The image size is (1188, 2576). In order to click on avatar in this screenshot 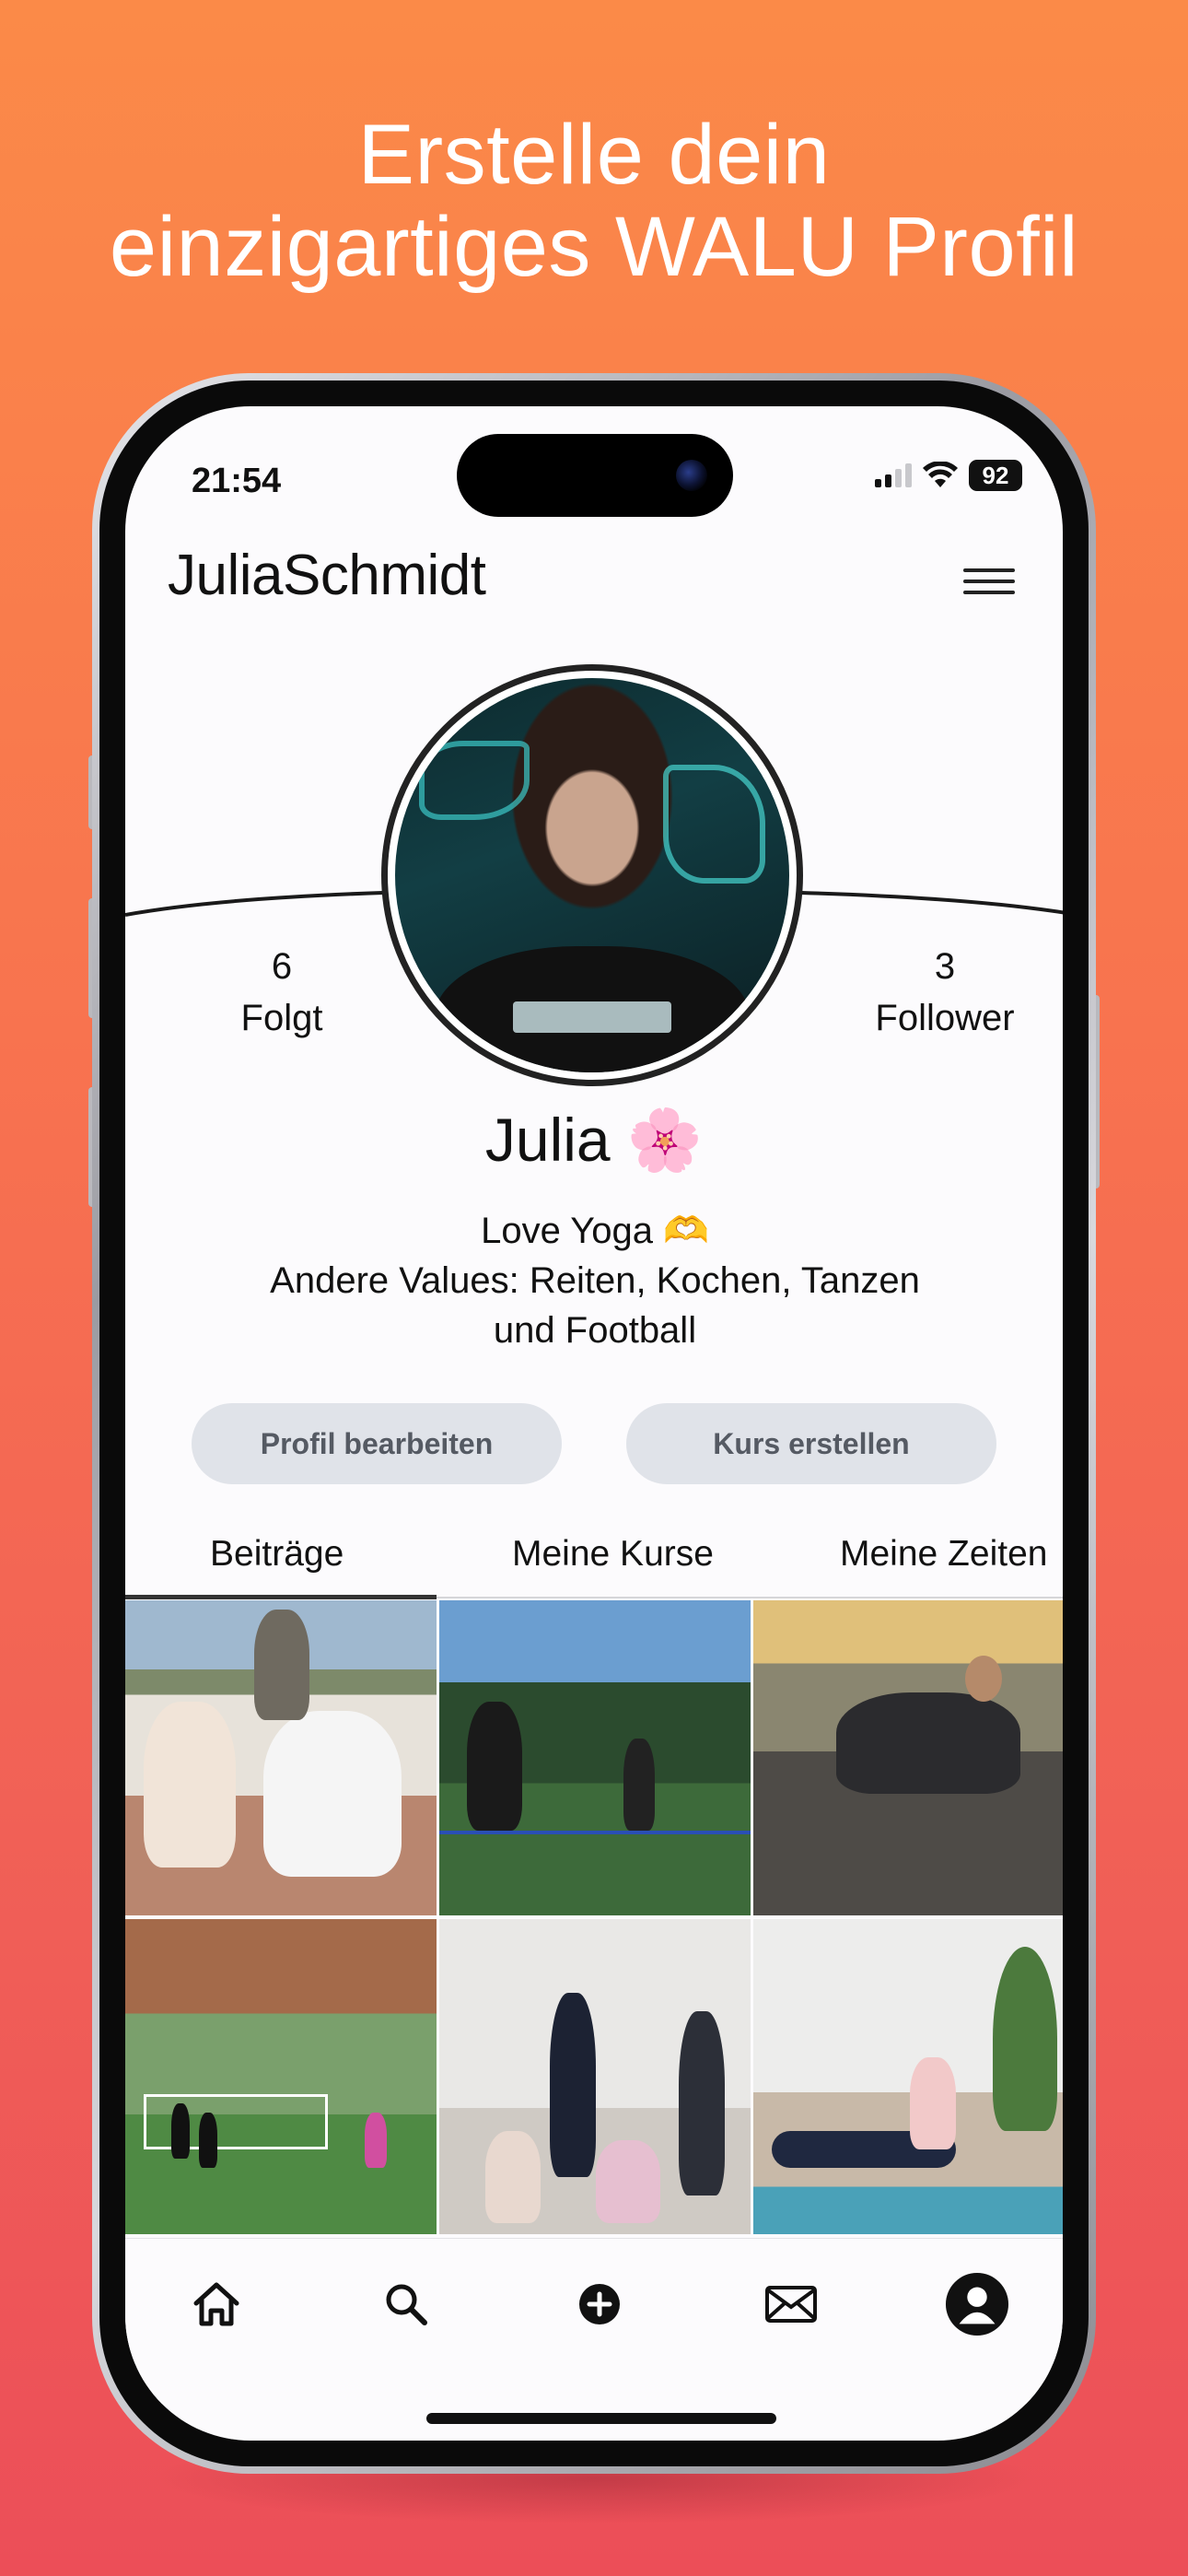, I will do `click(592, 875)`.